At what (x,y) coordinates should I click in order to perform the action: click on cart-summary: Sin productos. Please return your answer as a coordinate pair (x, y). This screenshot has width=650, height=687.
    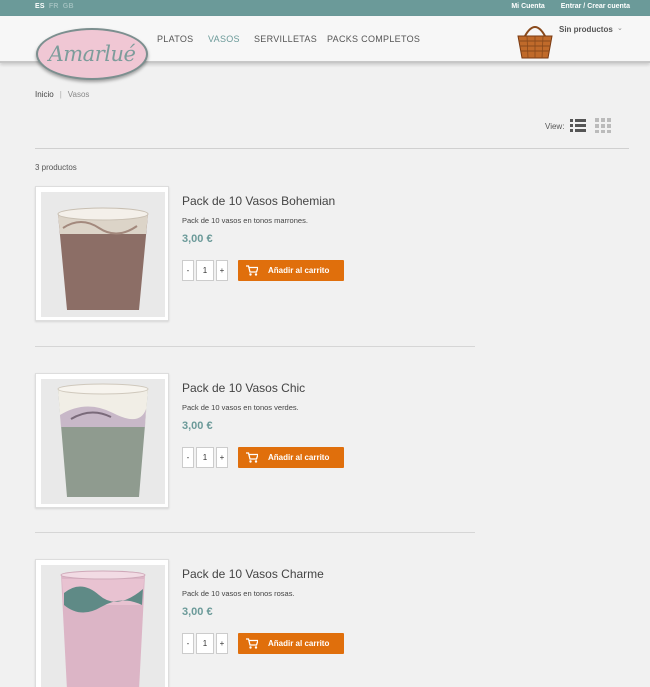
    Looking at the image, I should click on (586, 29).